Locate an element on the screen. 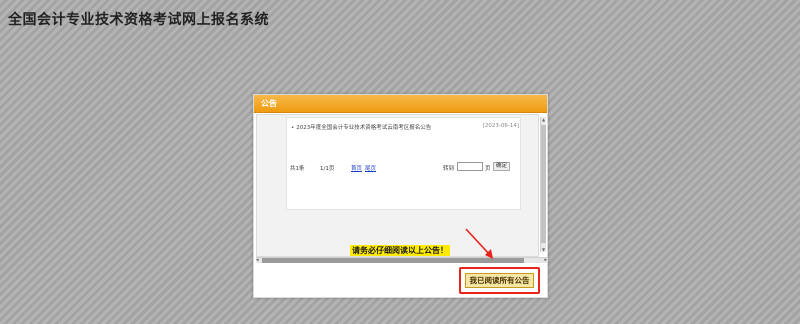 Image resolution: width=800 pixels, height=324 pixels. scroll-left-icon: ◂ is located at coordinates (257, 260).